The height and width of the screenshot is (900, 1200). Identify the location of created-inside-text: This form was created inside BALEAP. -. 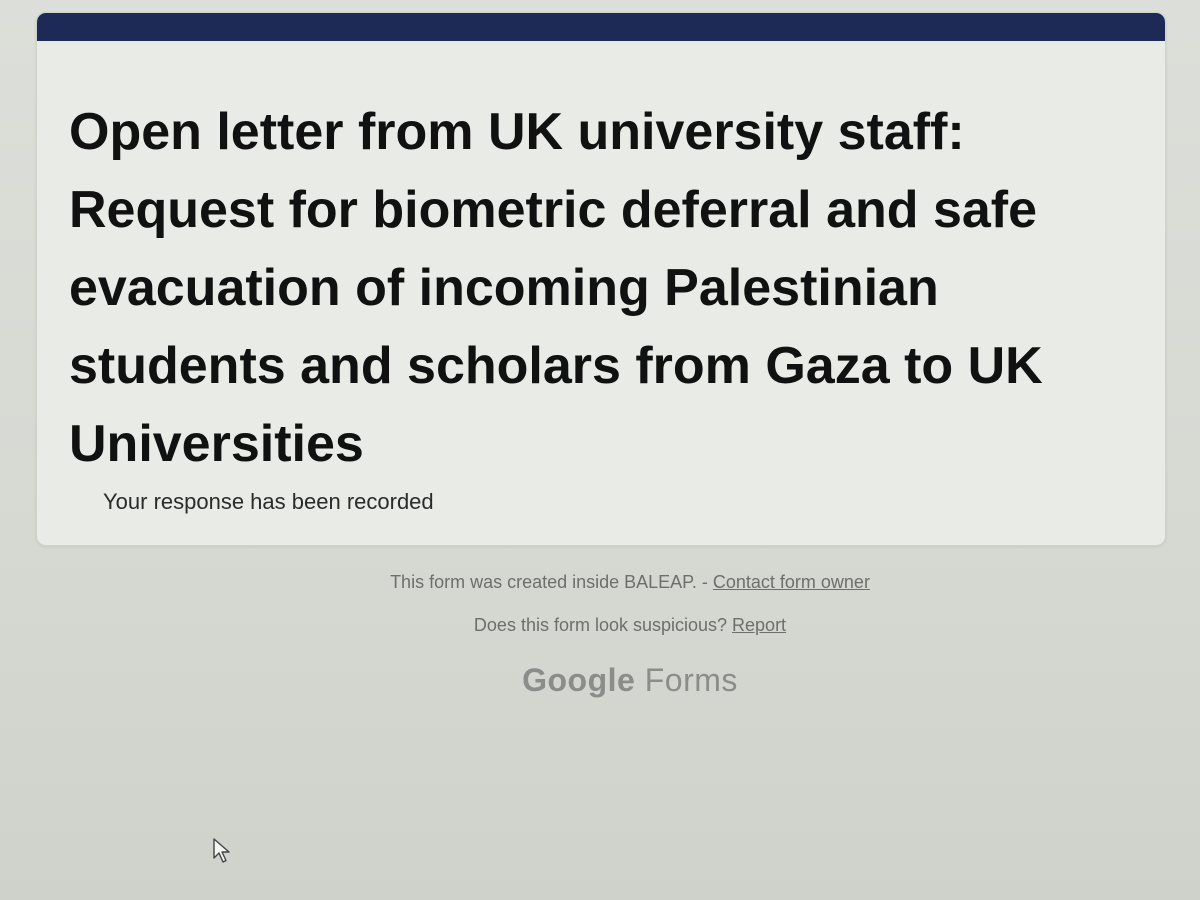
(551, 582).